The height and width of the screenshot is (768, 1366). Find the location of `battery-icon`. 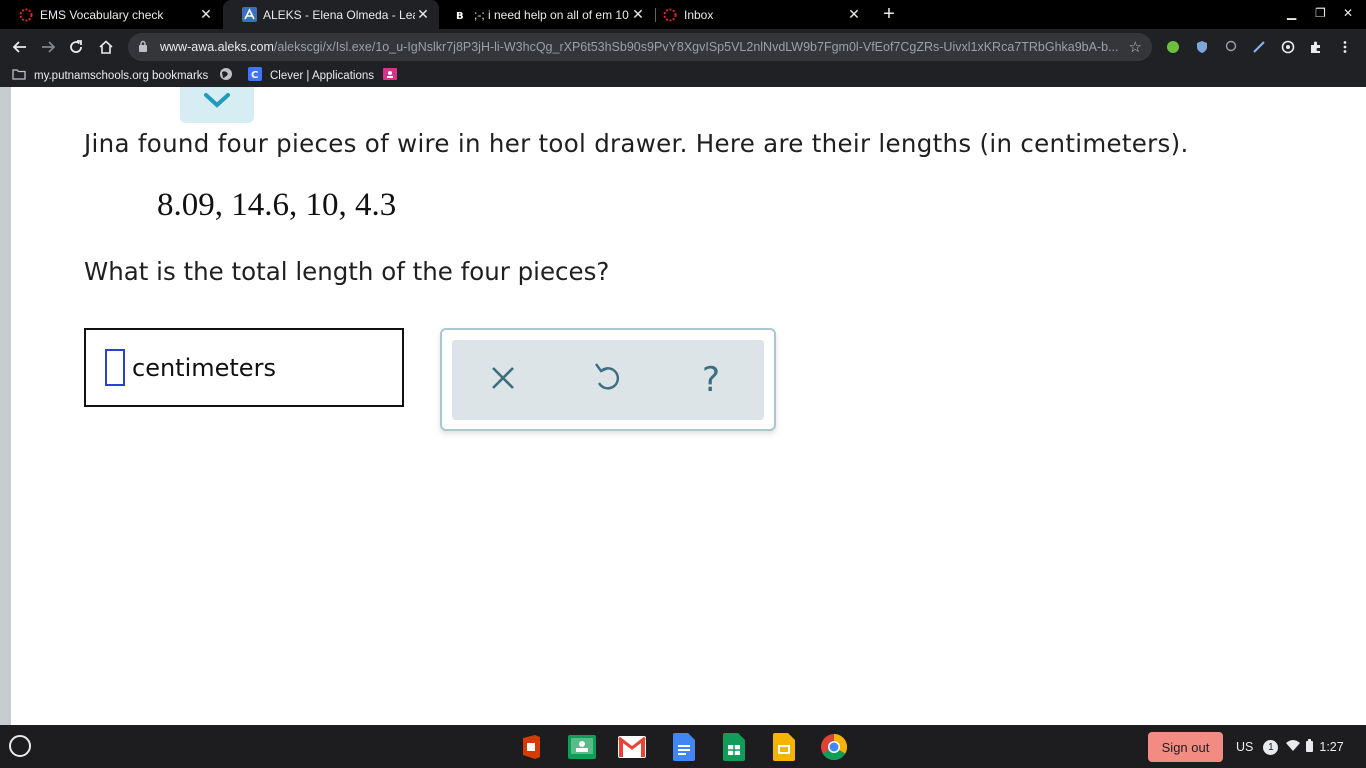

battery-icon is located at coordinates (1310, 747).